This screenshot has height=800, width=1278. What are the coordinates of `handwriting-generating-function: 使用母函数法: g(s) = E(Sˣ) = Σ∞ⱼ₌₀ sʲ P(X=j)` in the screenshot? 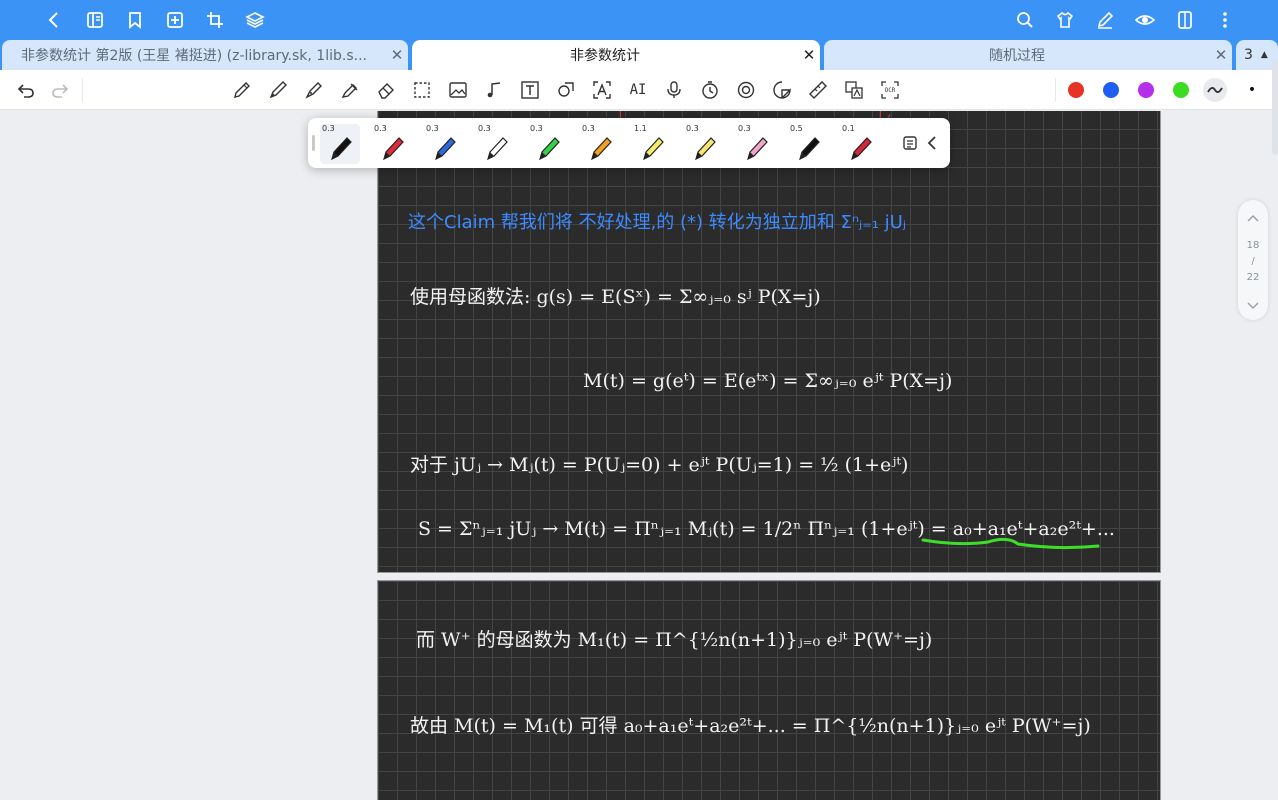 It's located at (615, 297).